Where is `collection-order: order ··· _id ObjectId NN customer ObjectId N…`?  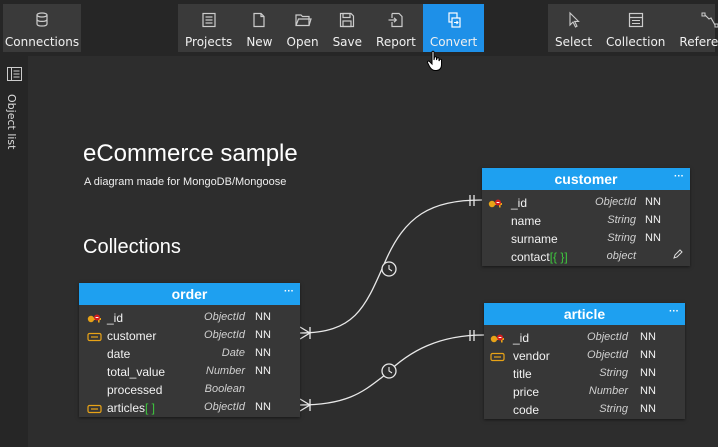
collection-order: order ··· _id ObjectId NN customer ObjectId N… is located at coordinates (189, 350).